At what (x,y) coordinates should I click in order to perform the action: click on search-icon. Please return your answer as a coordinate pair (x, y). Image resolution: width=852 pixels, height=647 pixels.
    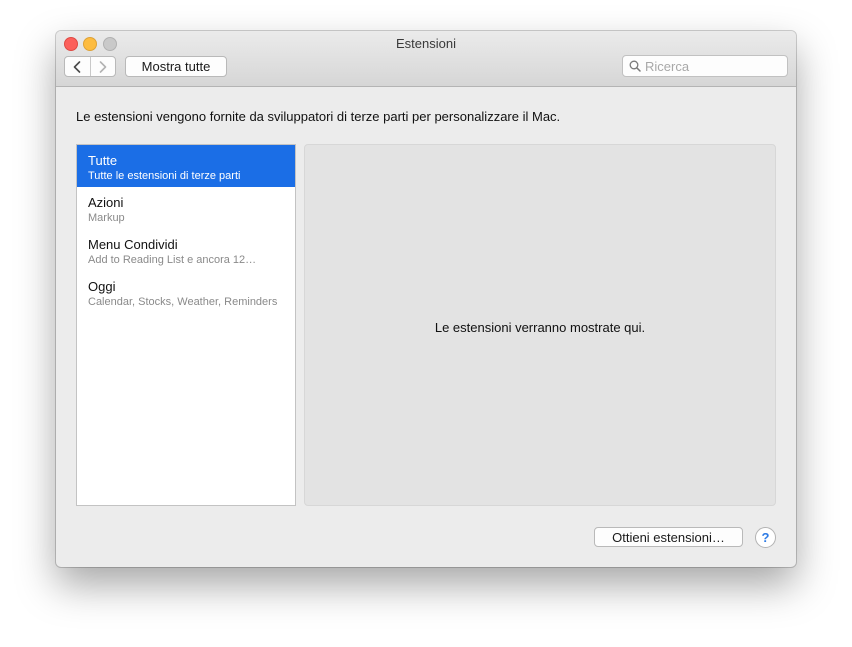
    Looking at the image, I should click on (635, 66).